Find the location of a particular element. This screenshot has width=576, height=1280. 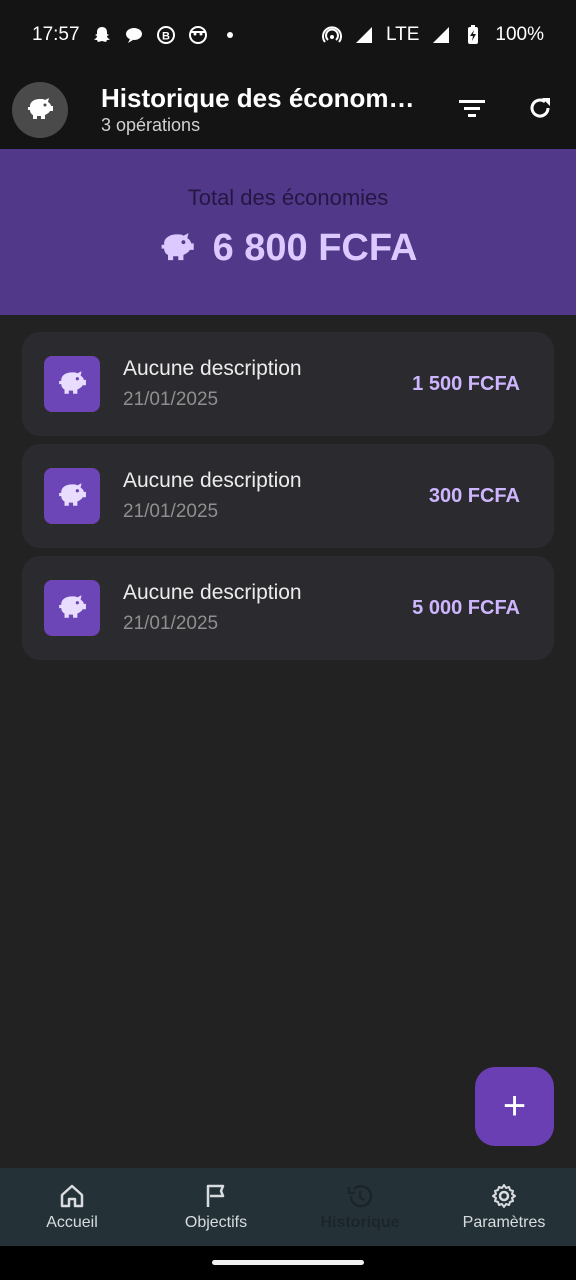

gear-icon is located at coordinates (504, 1196).